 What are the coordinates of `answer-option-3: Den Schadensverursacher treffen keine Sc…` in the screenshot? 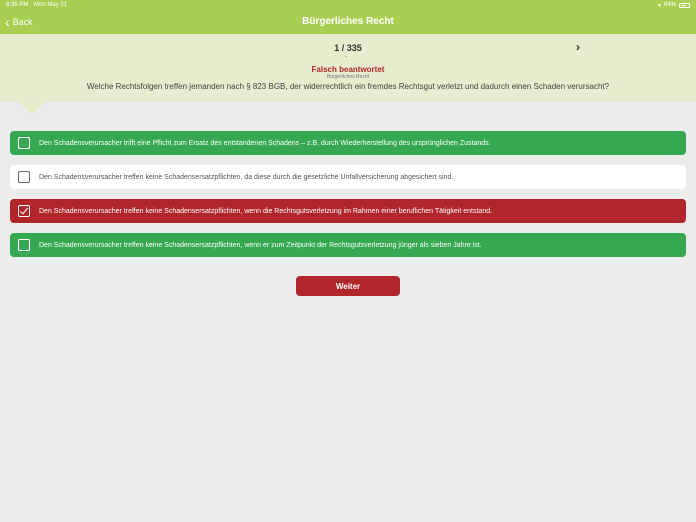 It's located at (348, 211).